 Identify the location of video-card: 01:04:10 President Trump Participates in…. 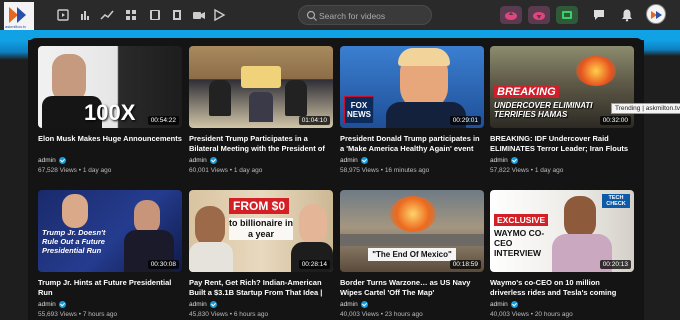
(261, 110).